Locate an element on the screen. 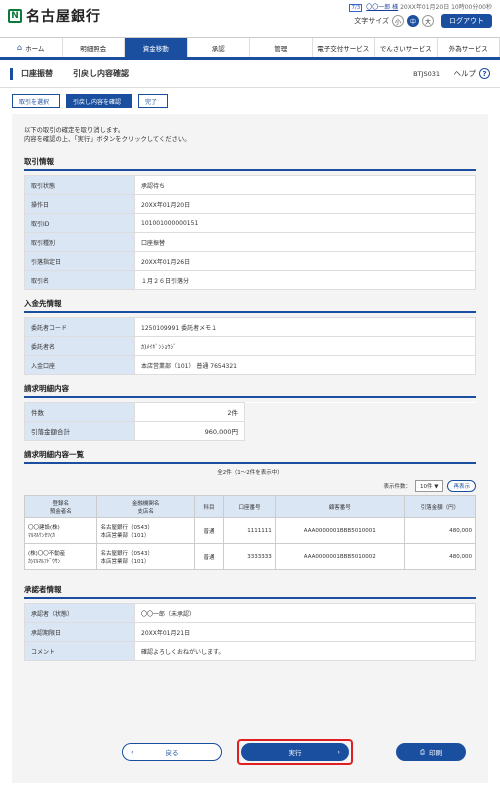  cell-customer: AAA0000001BBB5010001 is located at coordinates (339, 530).